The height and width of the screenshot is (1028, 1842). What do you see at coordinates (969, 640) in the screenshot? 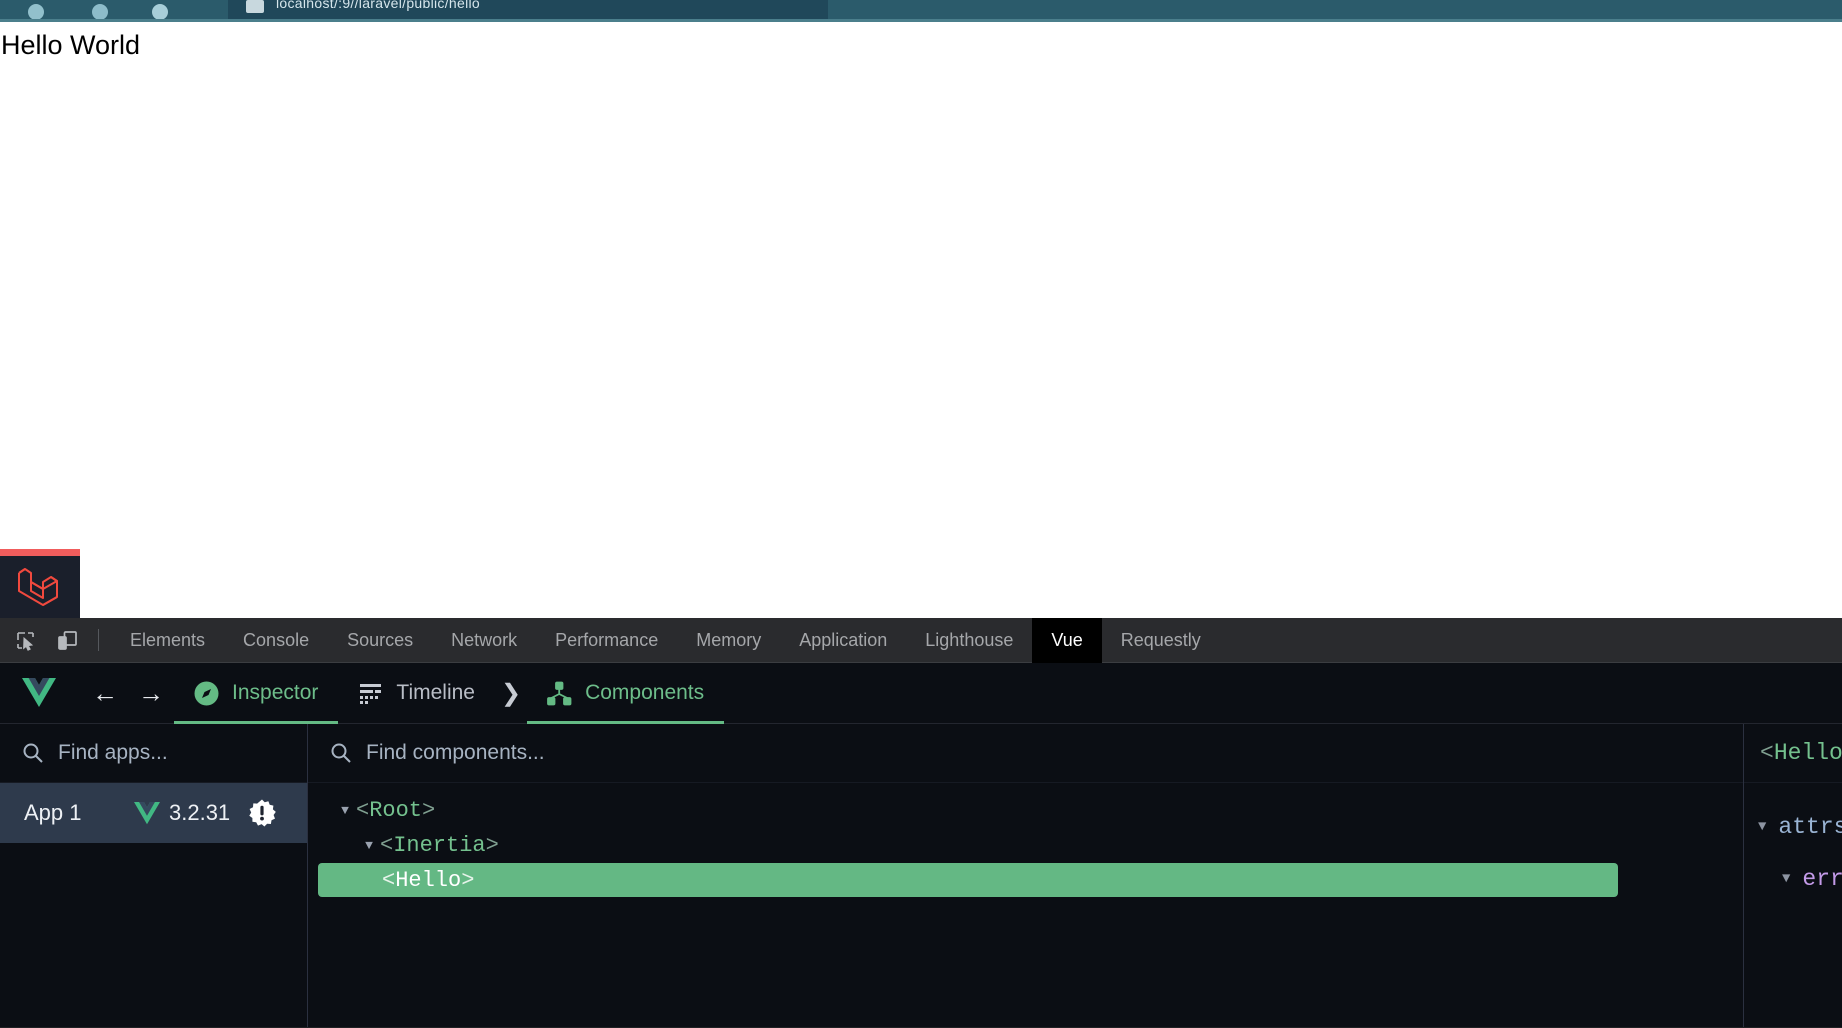
I see `tab-lighthouse: Lighthouse` at bounding box center [969, 640].